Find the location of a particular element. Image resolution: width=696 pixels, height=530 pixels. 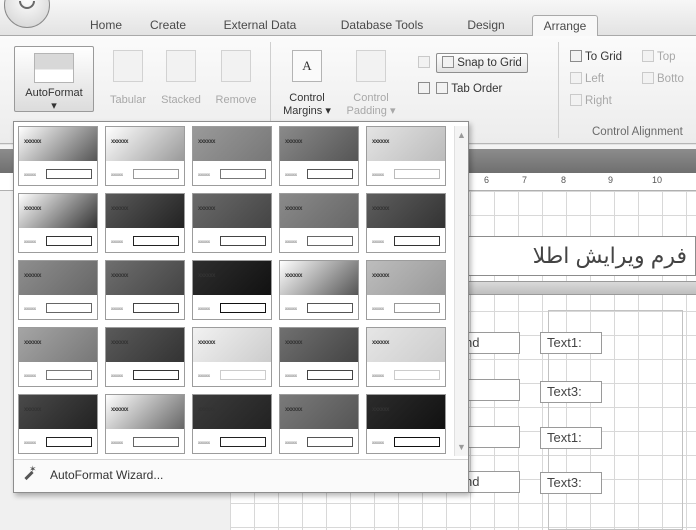

align-to-grid-button: To Grid is located at coordinates (596, 57).